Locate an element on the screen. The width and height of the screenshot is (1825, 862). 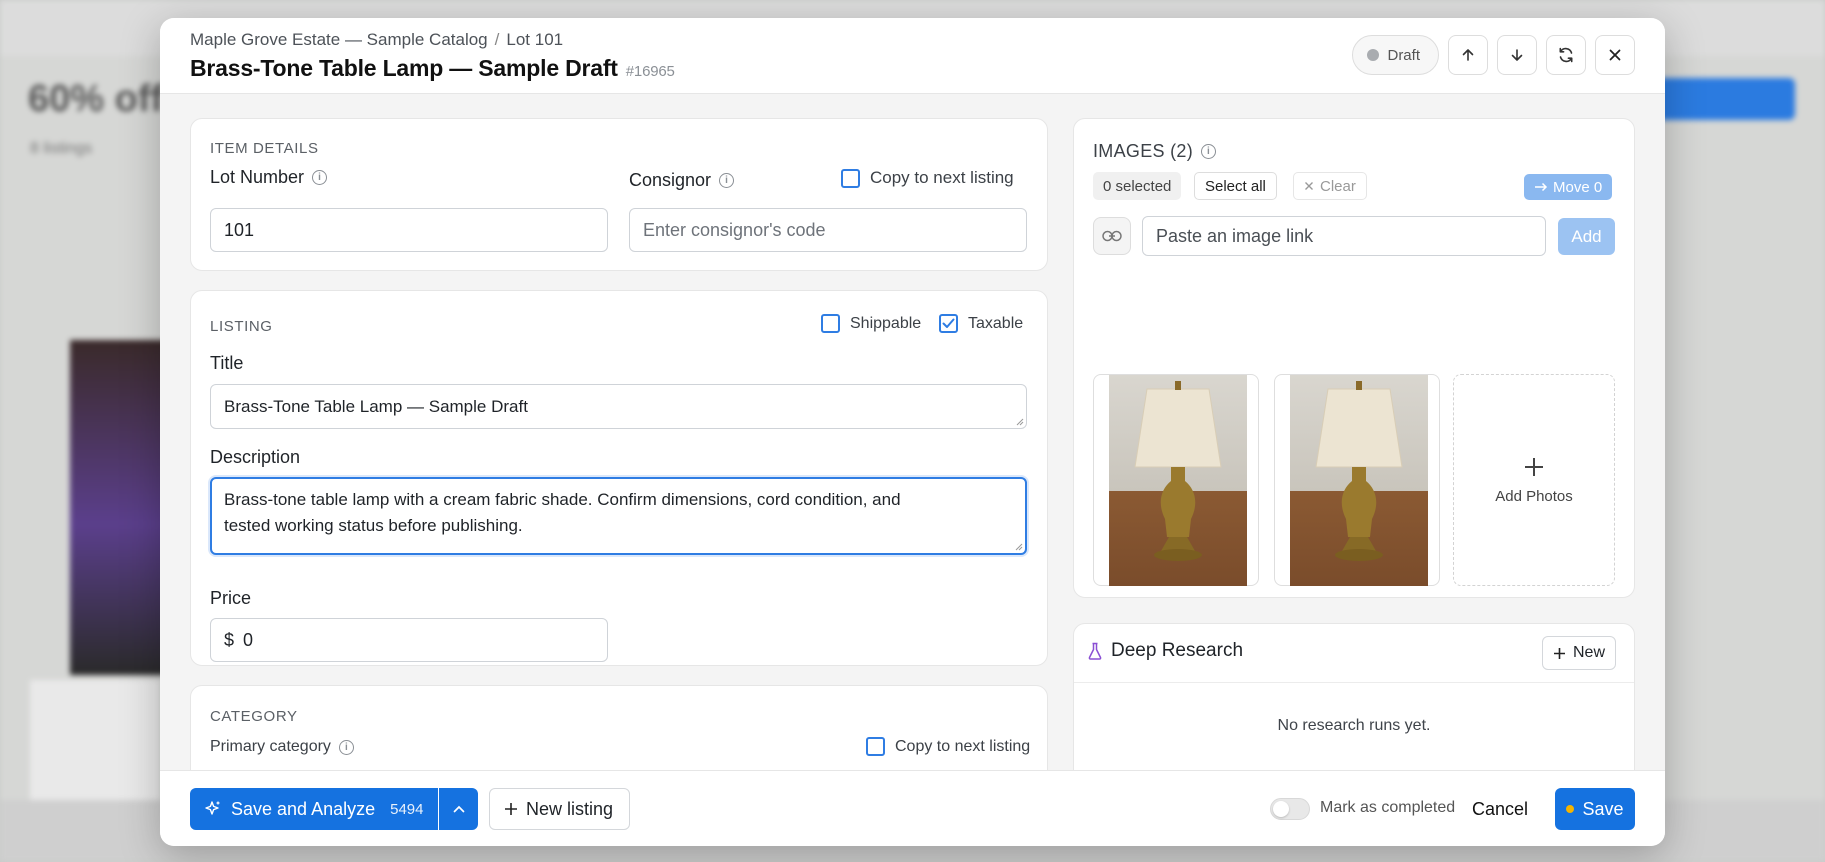
save-and-analyze-count: 5494 is located at coordinates (407, 809).